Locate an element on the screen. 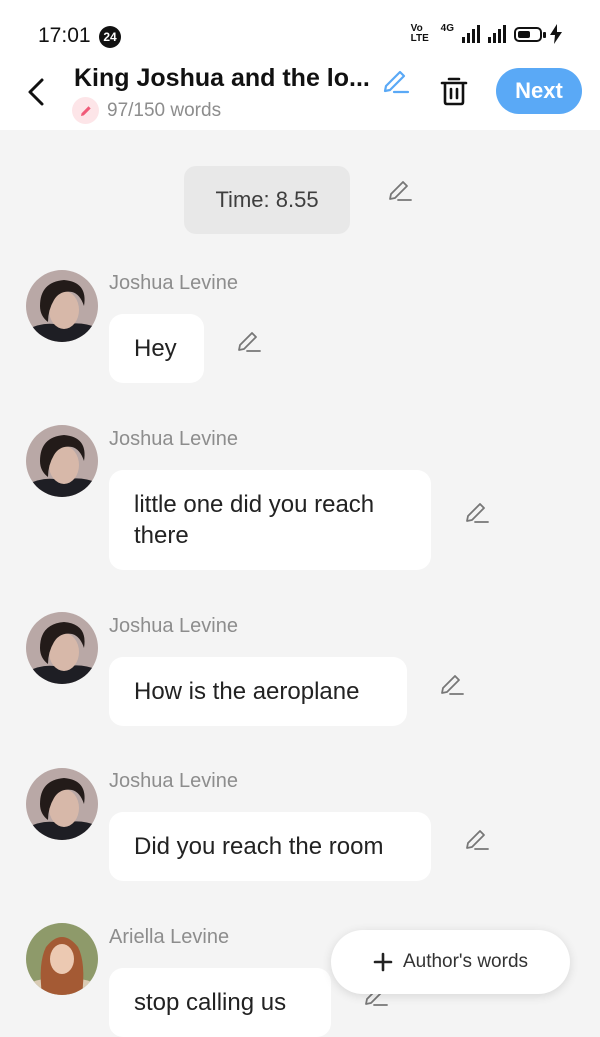 Image resolution: width=600 pixels, height=1037 pixels. battery-icon is located at coordinates (530, 34).